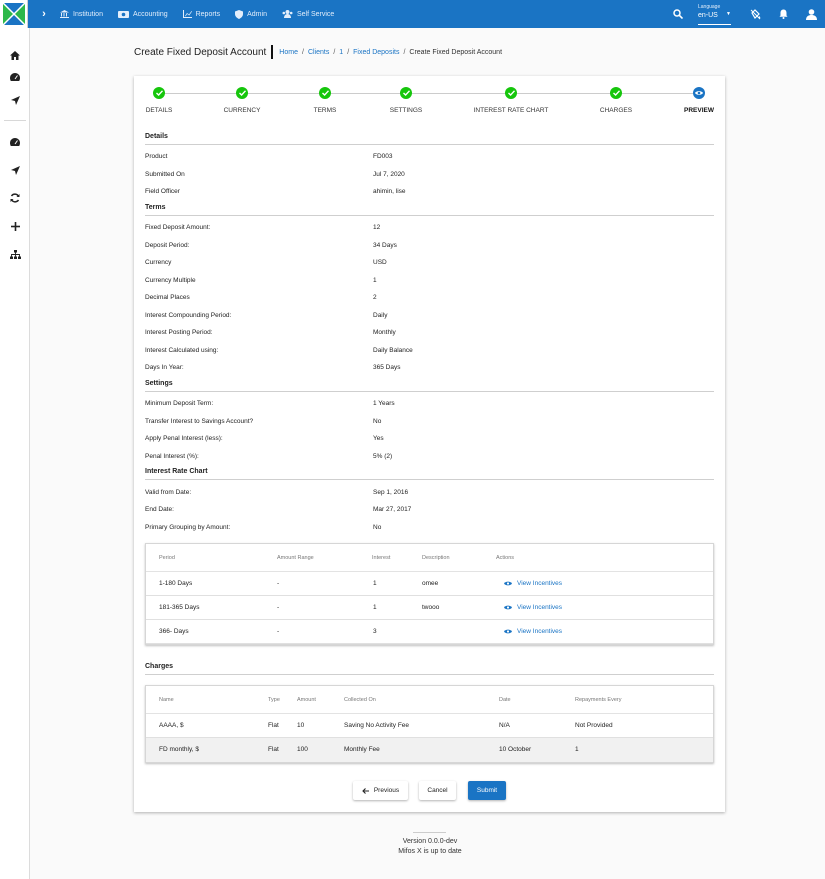 The width and height of the screenshot is (825, 879). I want to click on nav-self-service: Self Service, so click(308, 14).